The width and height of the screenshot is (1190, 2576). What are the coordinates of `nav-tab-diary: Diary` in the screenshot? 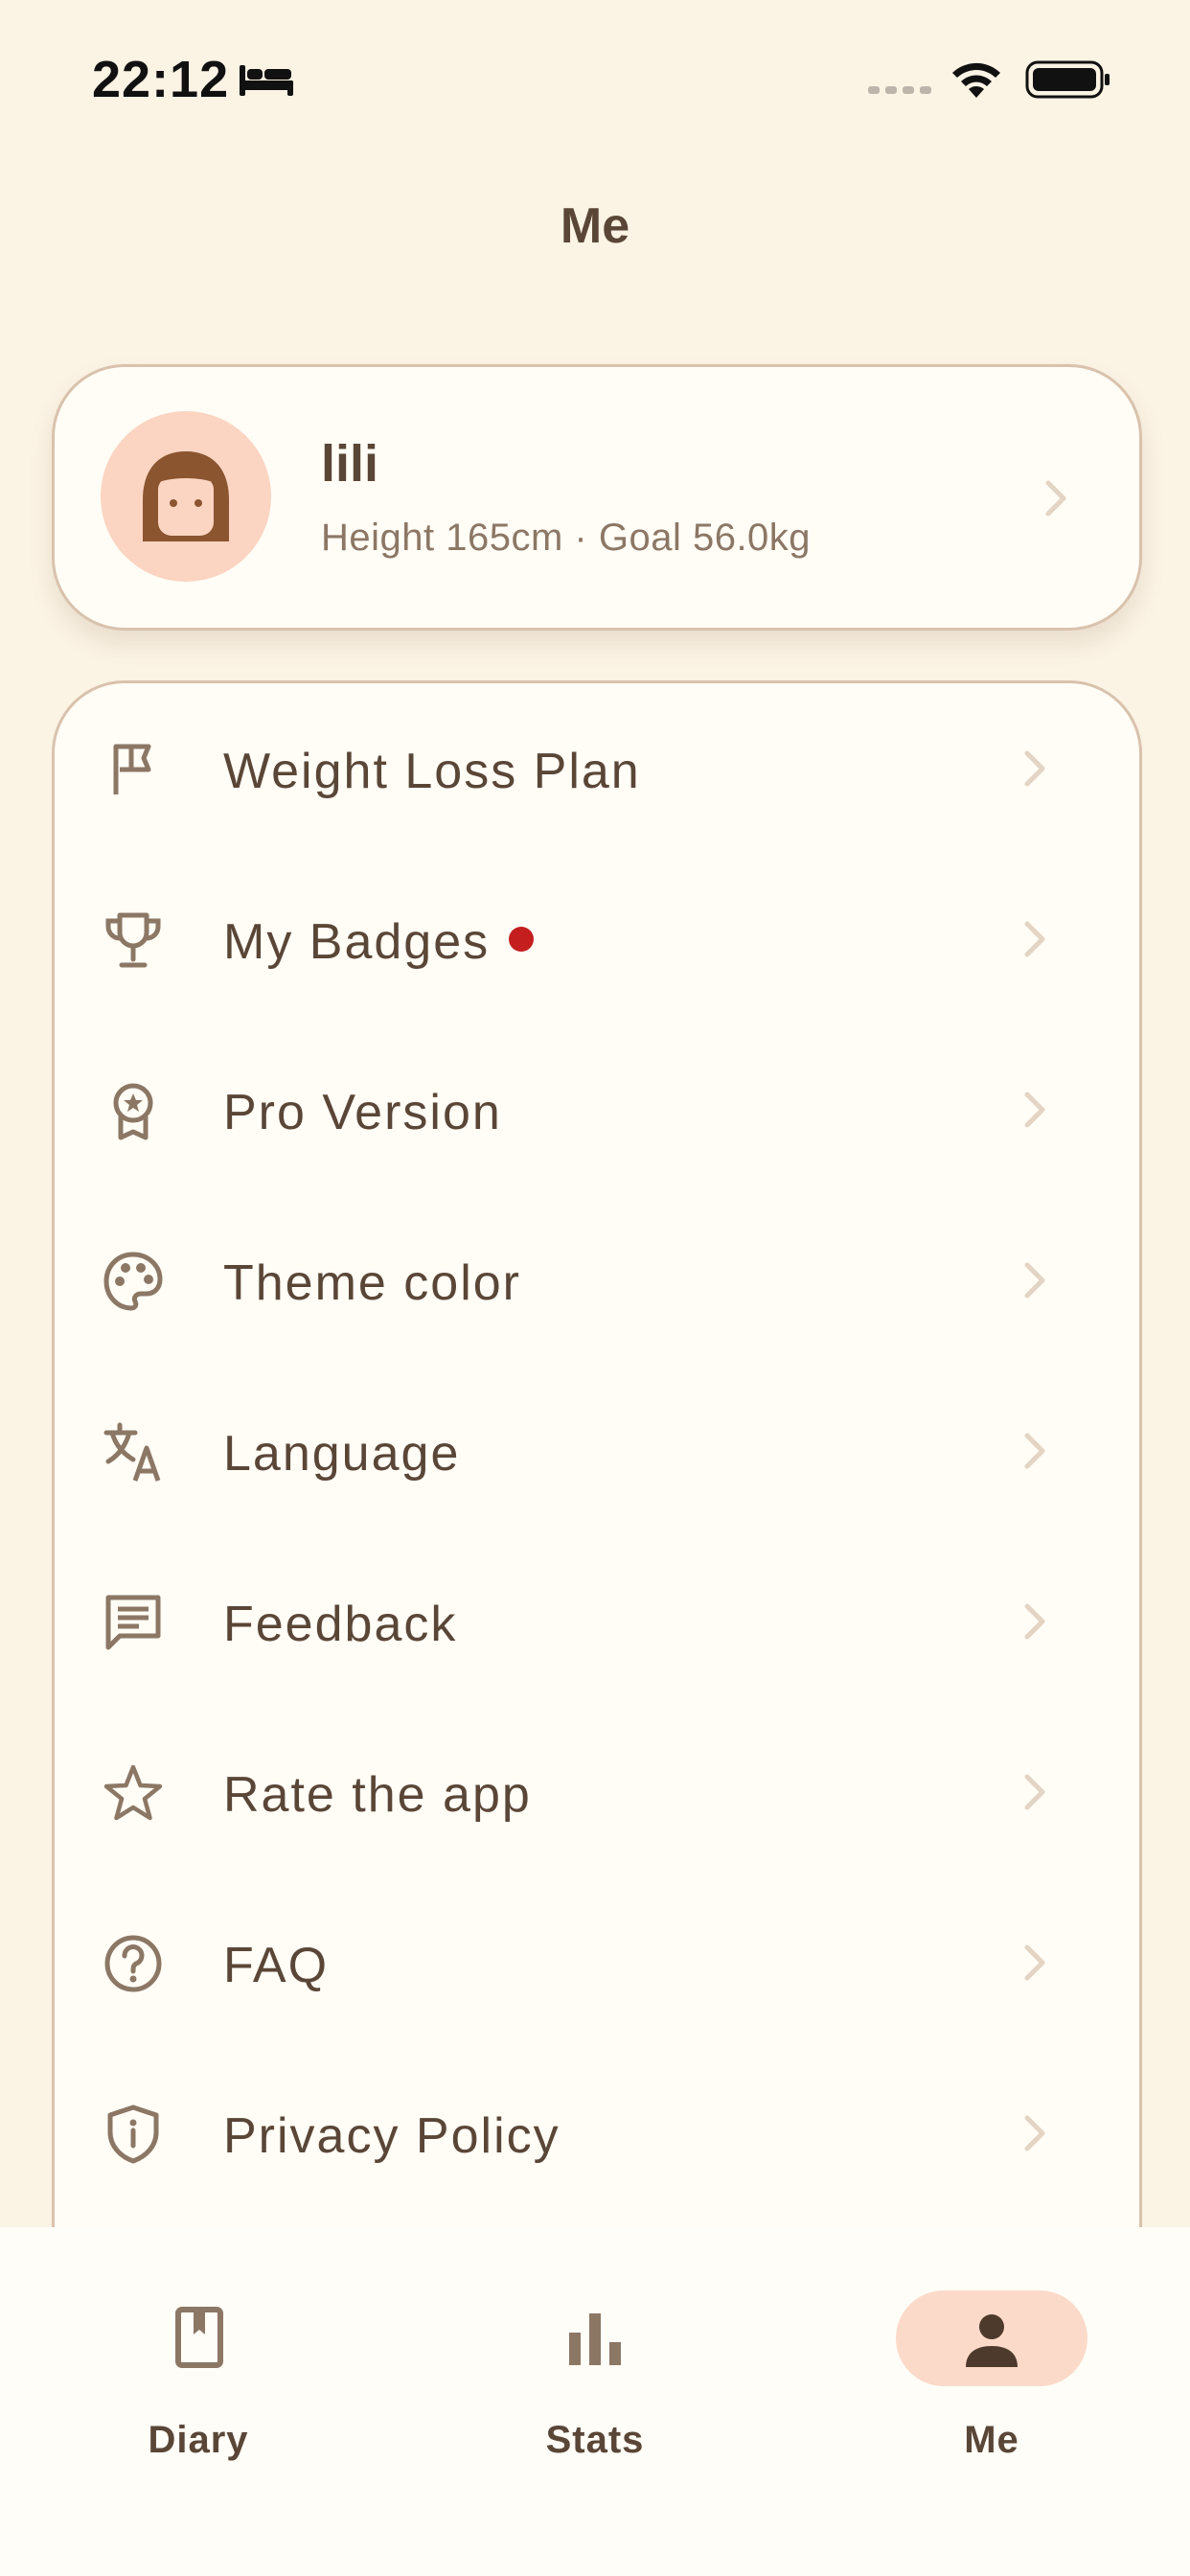 It's located at (199, 2363).